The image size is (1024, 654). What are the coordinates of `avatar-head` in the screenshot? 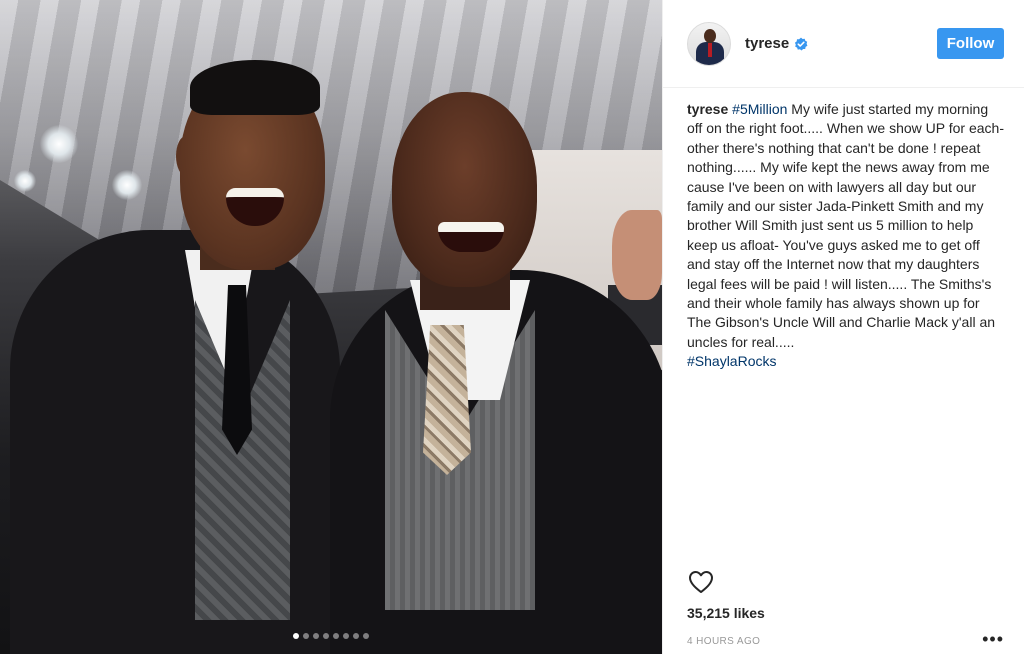 It's located at (710, 35).